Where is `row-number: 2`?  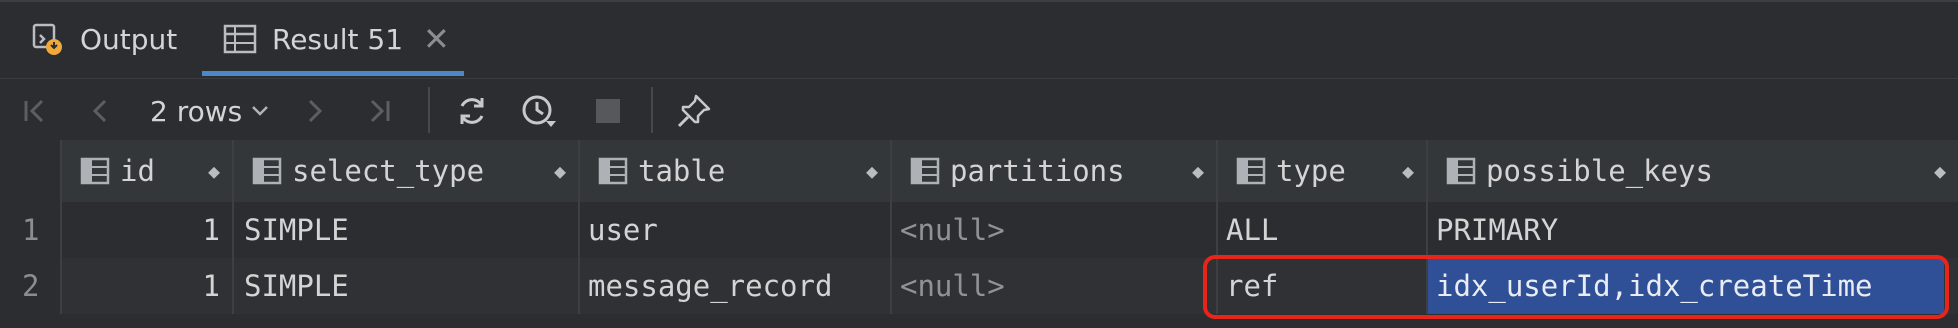 row-number: 2 is located at coordinates (31, 286).